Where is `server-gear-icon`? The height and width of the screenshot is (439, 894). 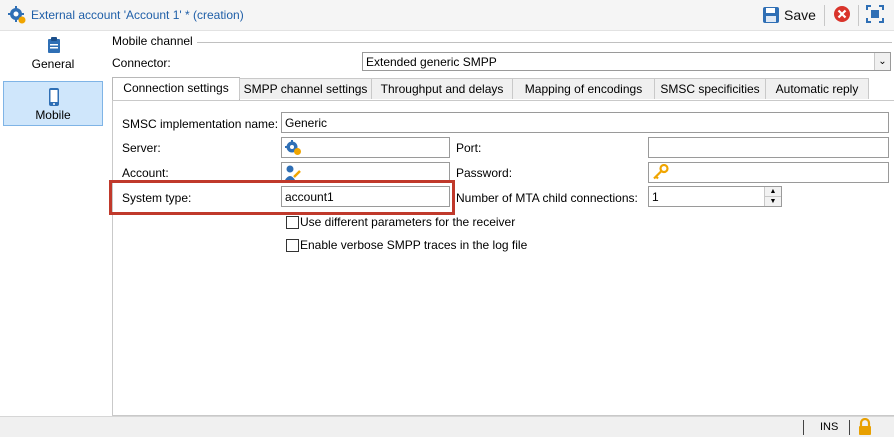
server-gear-icon is located at coordinates (293, 147).